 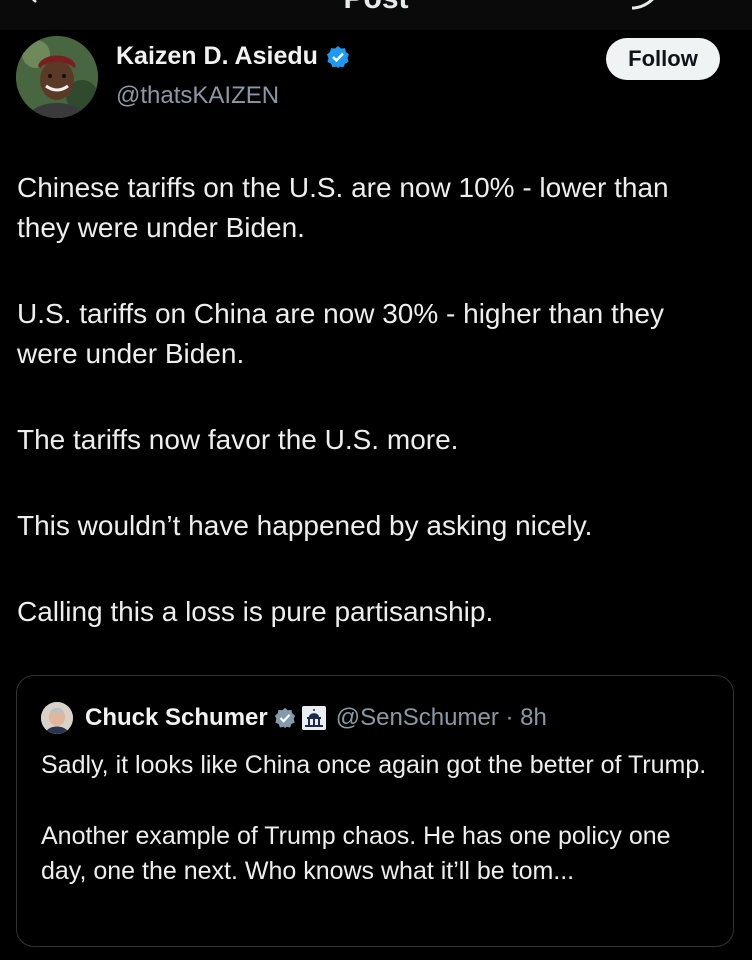 What do you see at coordinates (376, 15) in the screenshot?
I see `top-bar: Post` at bounding box center [376, 15].